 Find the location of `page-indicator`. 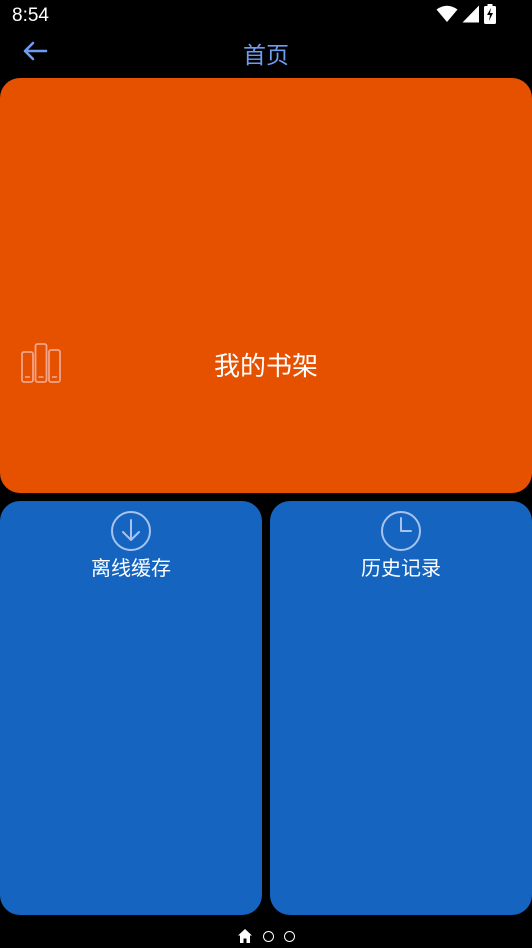

page-indicator is located at coordinates (266, 936).